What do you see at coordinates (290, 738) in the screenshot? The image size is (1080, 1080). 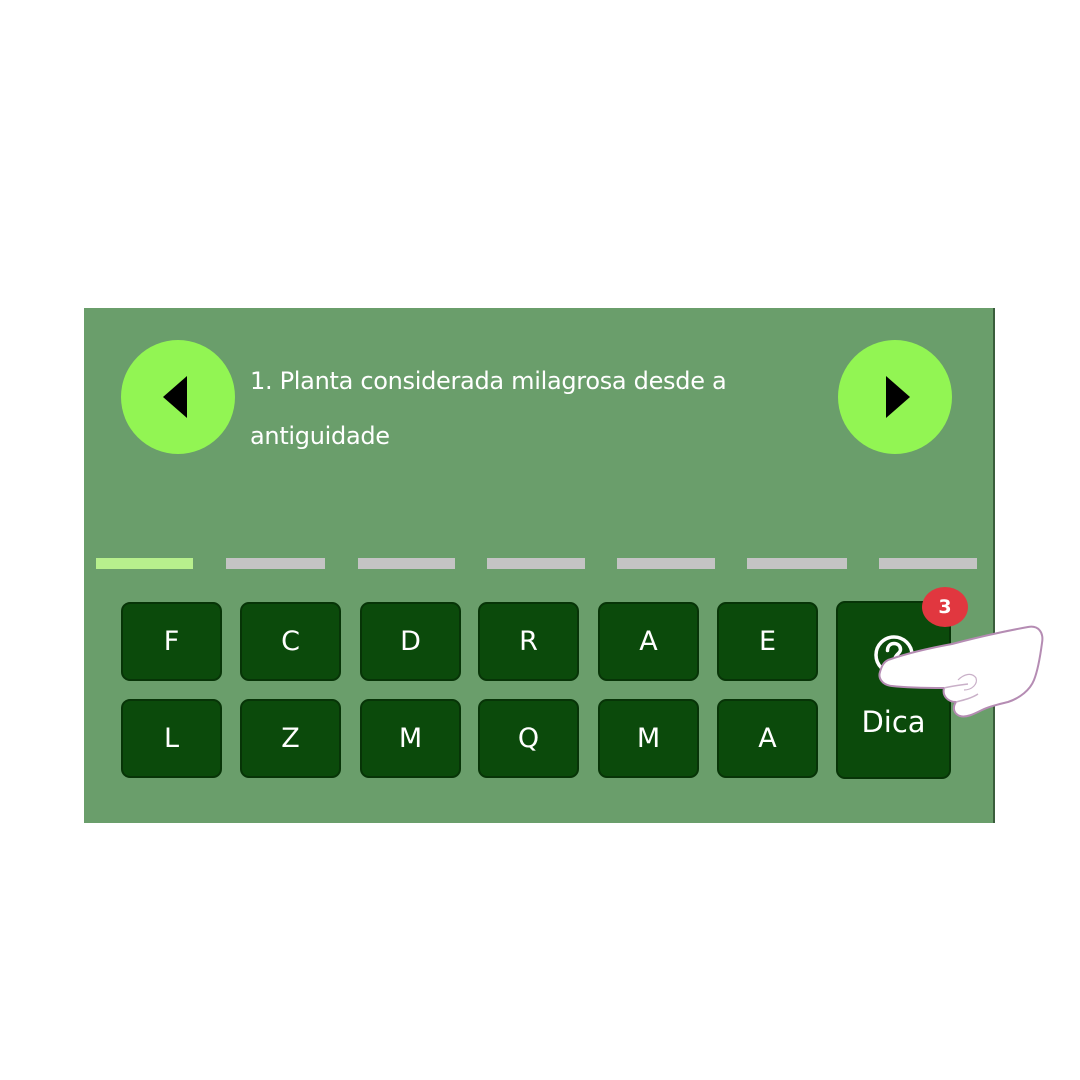 I see `letter-key: Z` at bounding box center [290, 738].